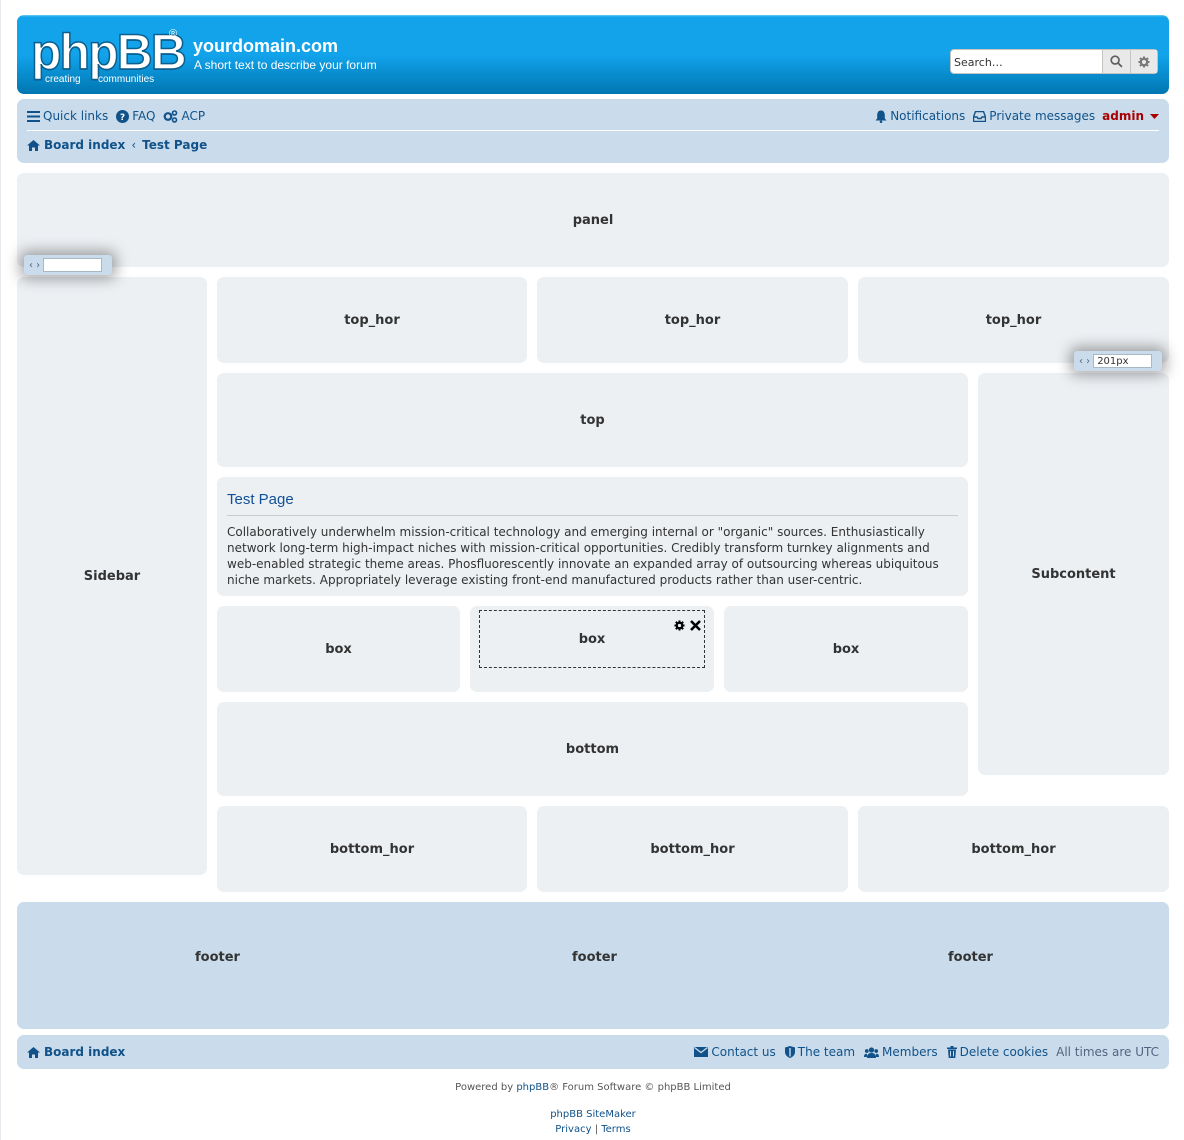  I want to click on users-icon, so click(872, 1052).